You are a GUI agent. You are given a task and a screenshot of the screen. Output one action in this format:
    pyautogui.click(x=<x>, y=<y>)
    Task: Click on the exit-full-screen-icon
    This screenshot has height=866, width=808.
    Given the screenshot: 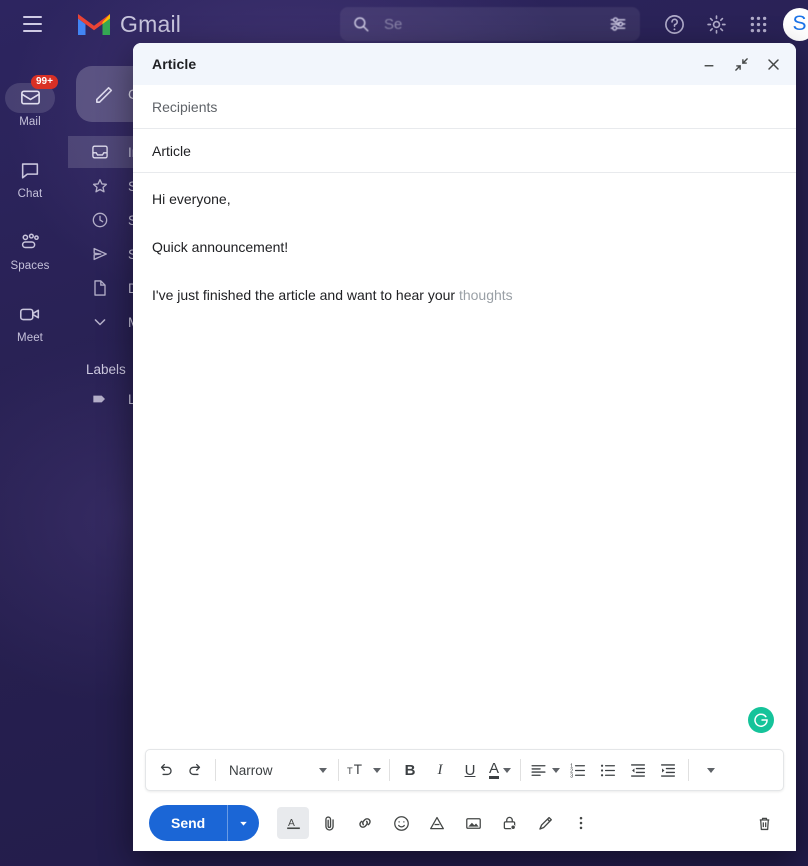 What is the action you would take?
    pyautogui.click(x=741, y=64)
    